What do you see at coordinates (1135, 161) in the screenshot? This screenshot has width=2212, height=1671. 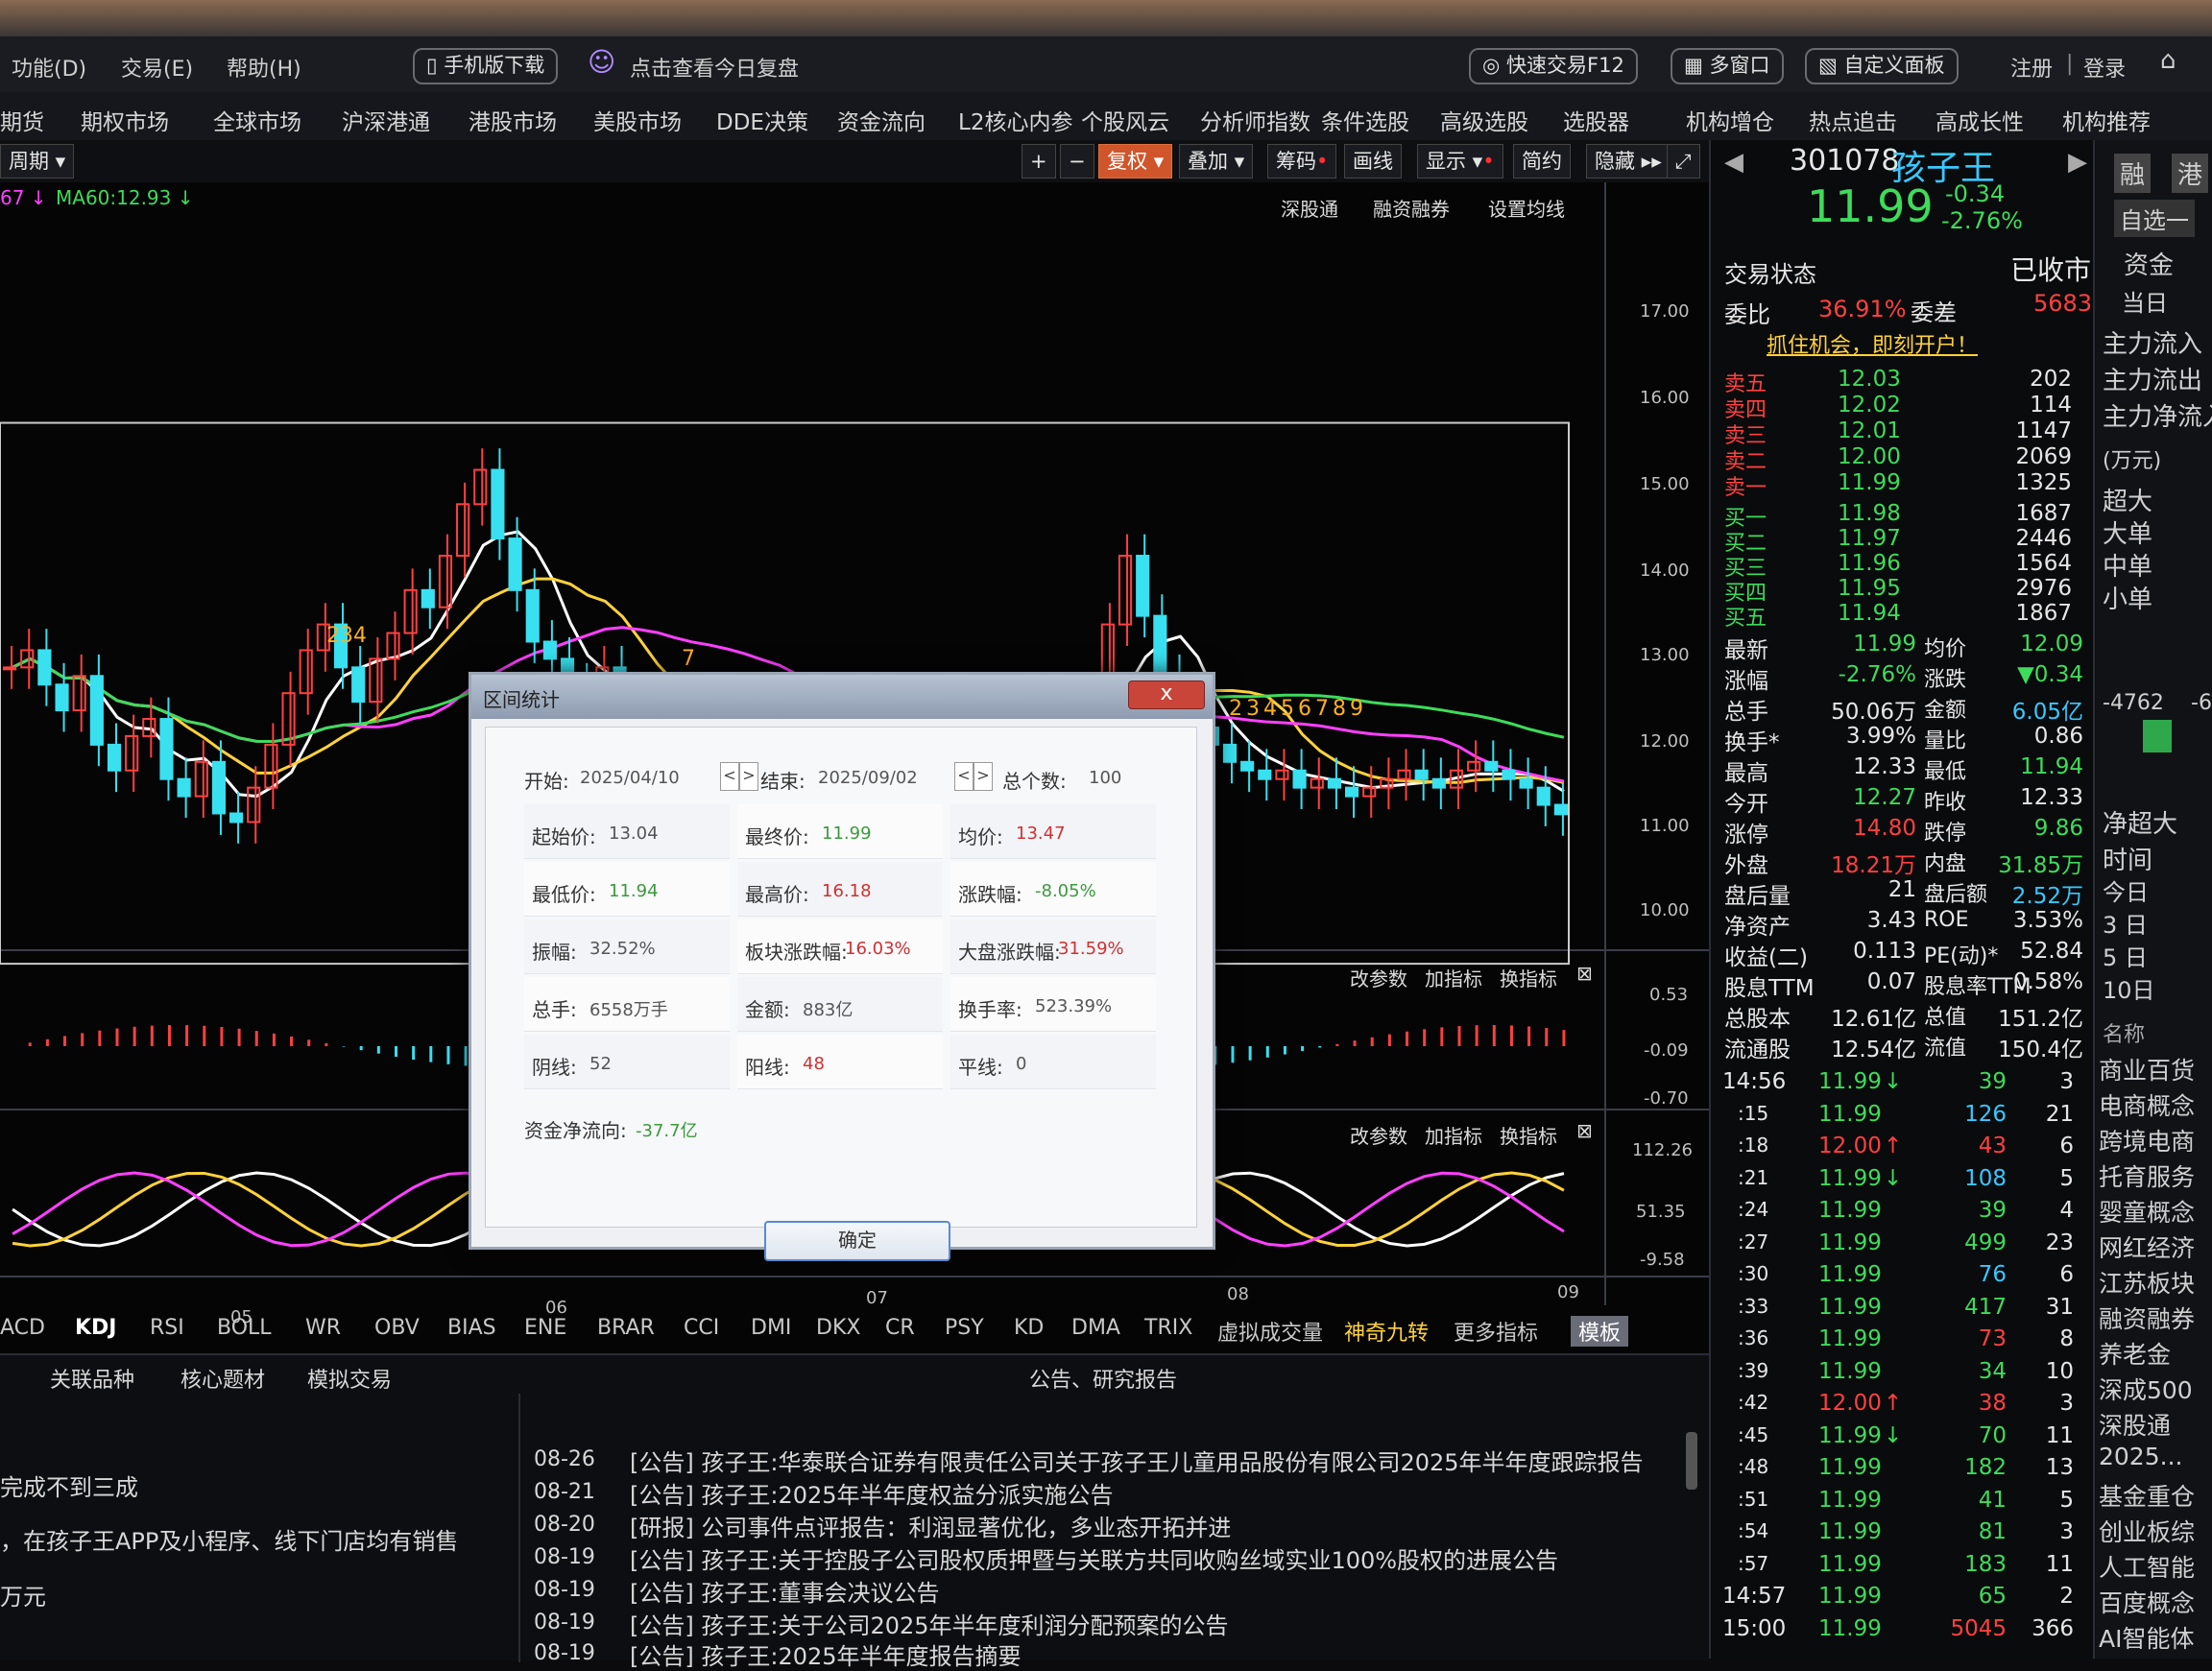 I see `fuquan-button: 复权 ▾` at bounding box center [1135, 161].